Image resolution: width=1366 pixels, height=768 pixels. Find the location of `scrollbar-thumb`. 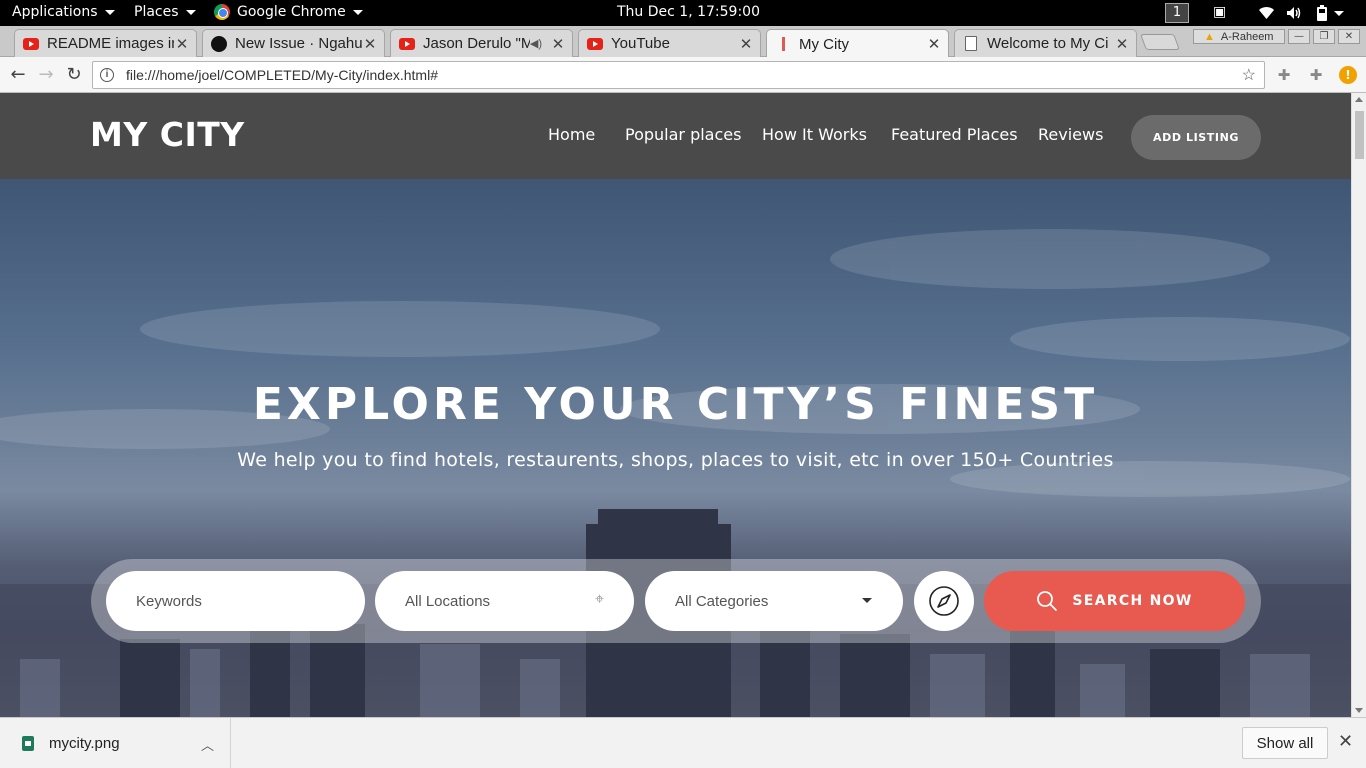

scrollbar-thumb is located at coordinates (1359, 135).